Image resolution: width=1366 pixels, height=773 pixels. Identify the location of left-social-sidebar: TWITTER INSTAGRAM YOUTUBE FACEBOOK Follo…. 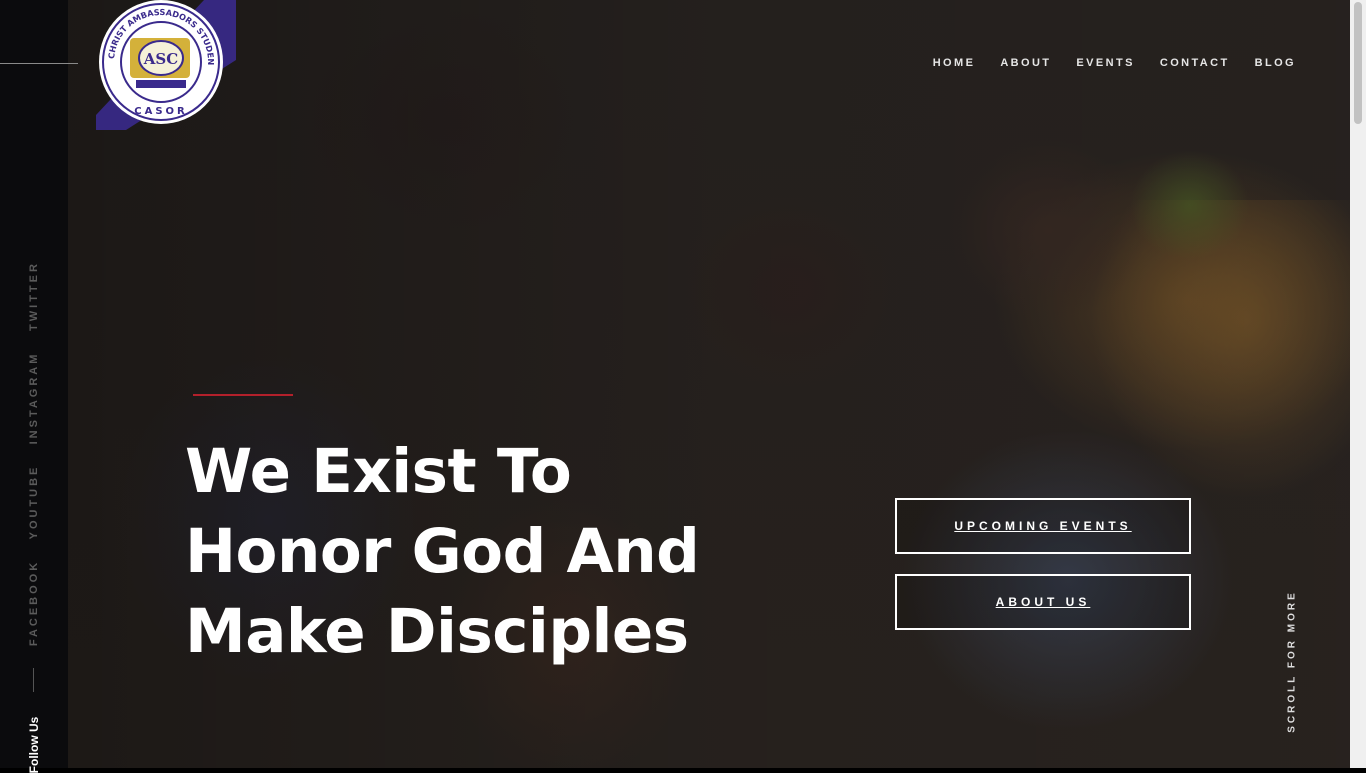
(39, 386).